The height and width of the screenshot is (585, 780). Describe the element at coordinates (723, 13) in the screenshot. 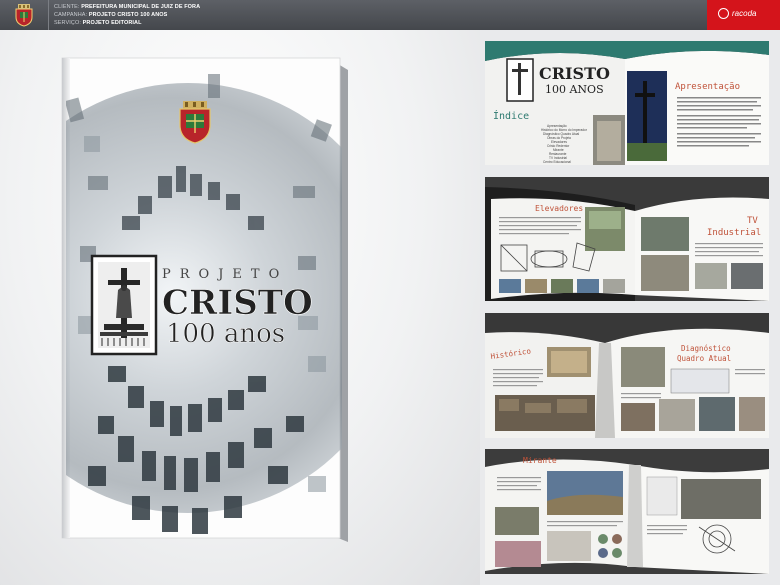

I see `agency-mark-icon` at that location.